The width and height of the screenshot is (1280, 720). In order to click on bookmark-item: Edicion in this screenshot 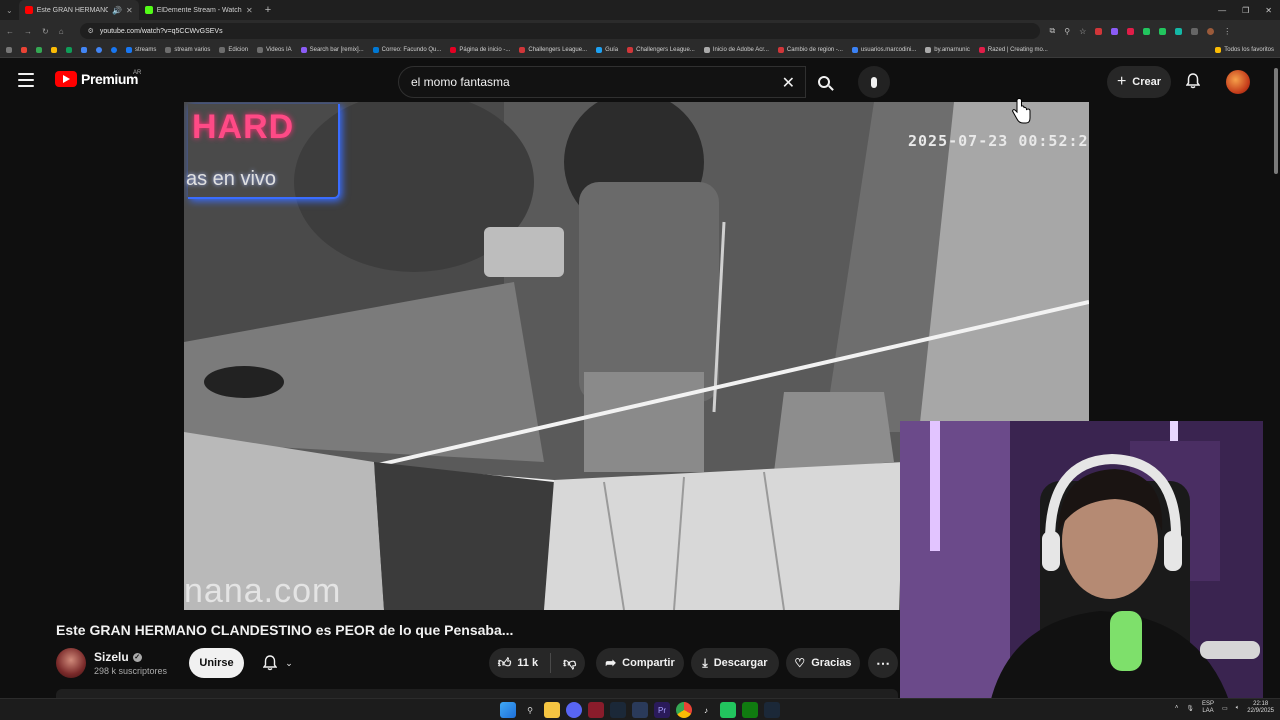, I will do `click(233, 49)`.